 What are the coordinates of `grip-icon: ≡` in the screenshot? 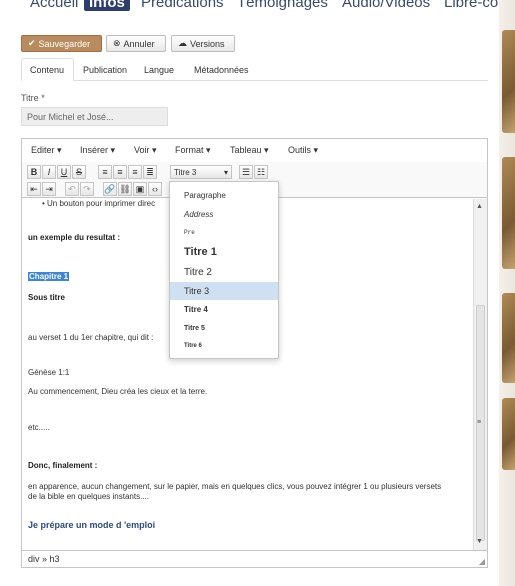 It's located at (479, 422).